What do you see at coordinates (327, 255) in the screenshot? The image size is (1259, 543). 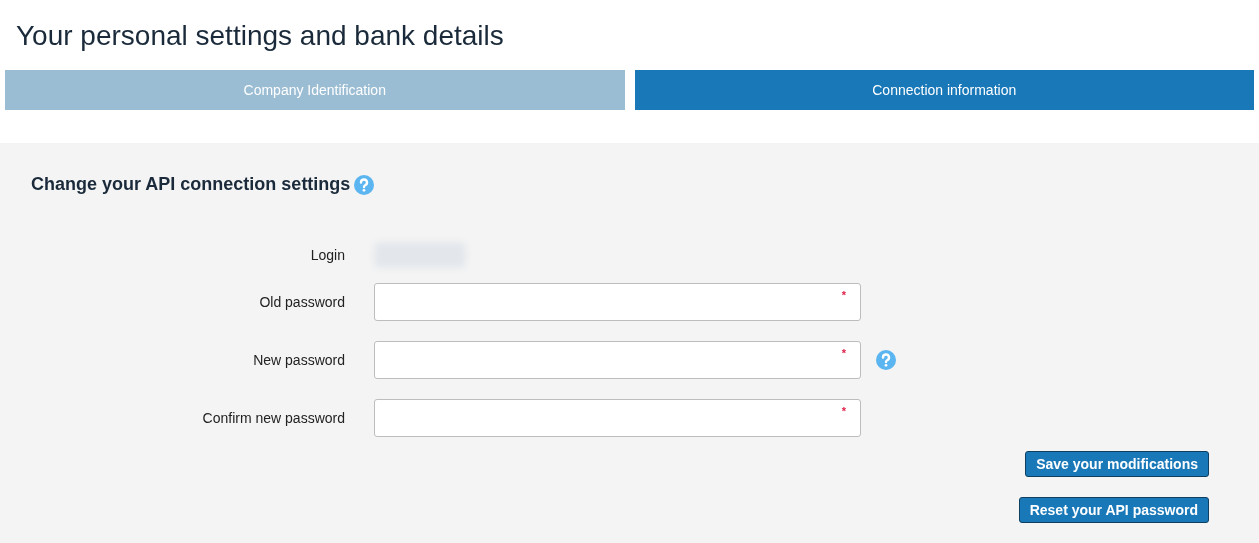 I see `field-label: Login` at bounding box center [327, 255].